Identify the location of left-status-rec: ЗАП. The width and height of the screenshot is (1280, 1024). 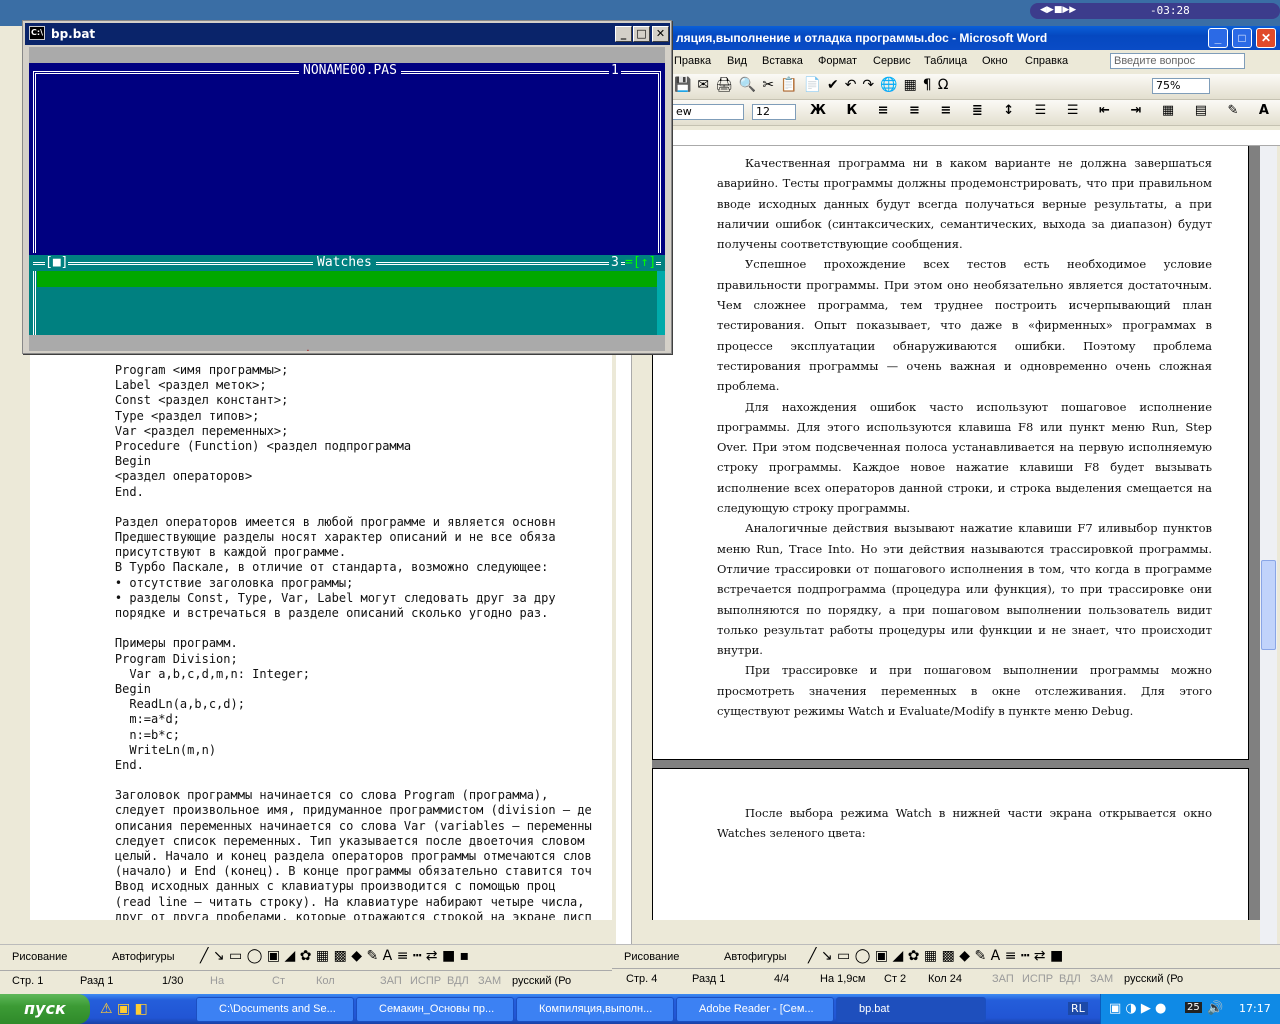
(391, 981).